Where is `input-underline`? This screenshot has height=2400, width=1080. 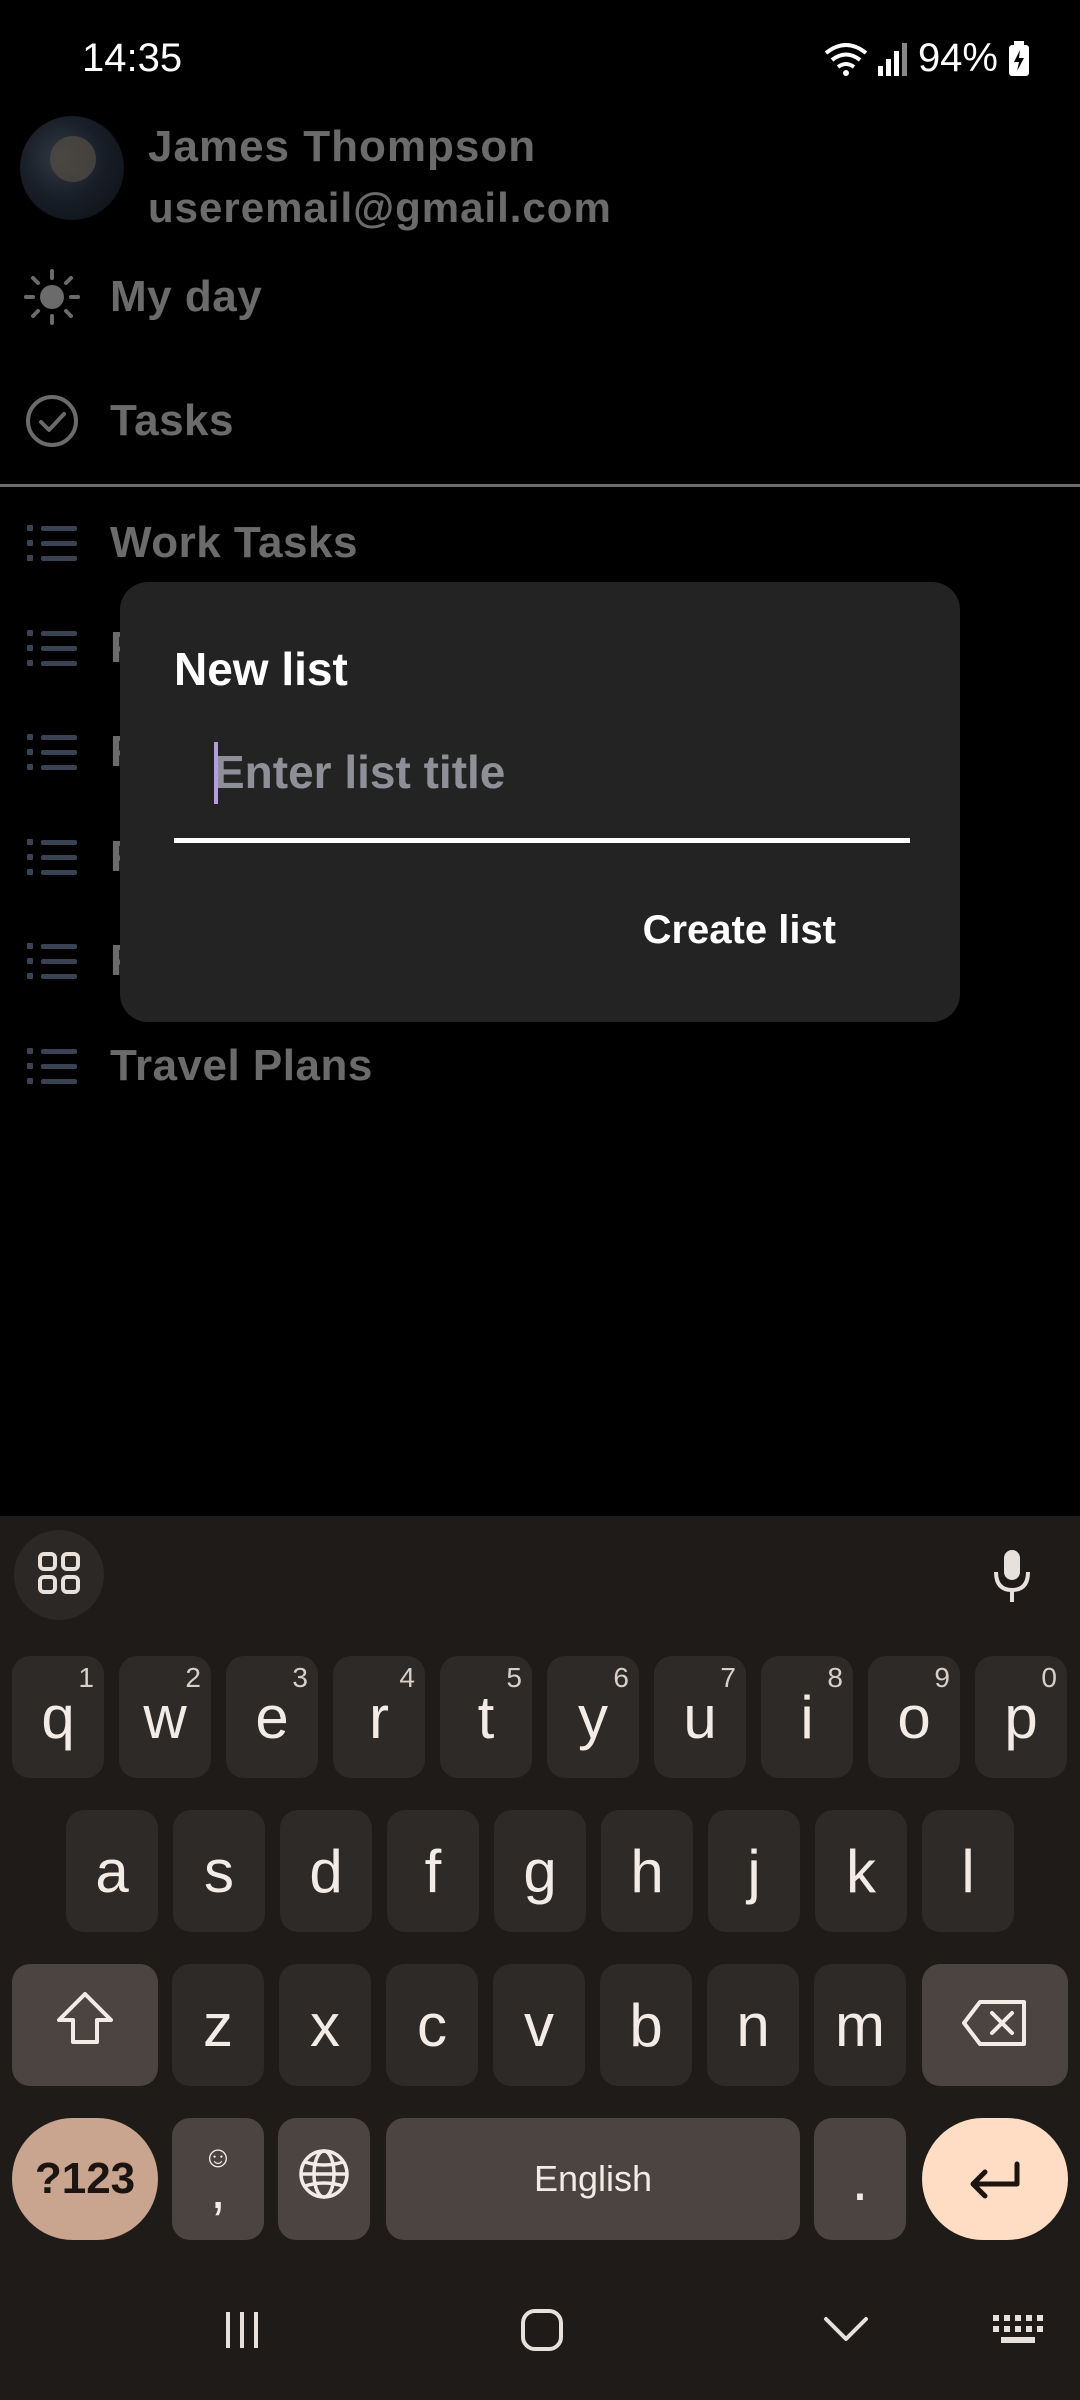
input-underline is located at coordinates (542, 840).